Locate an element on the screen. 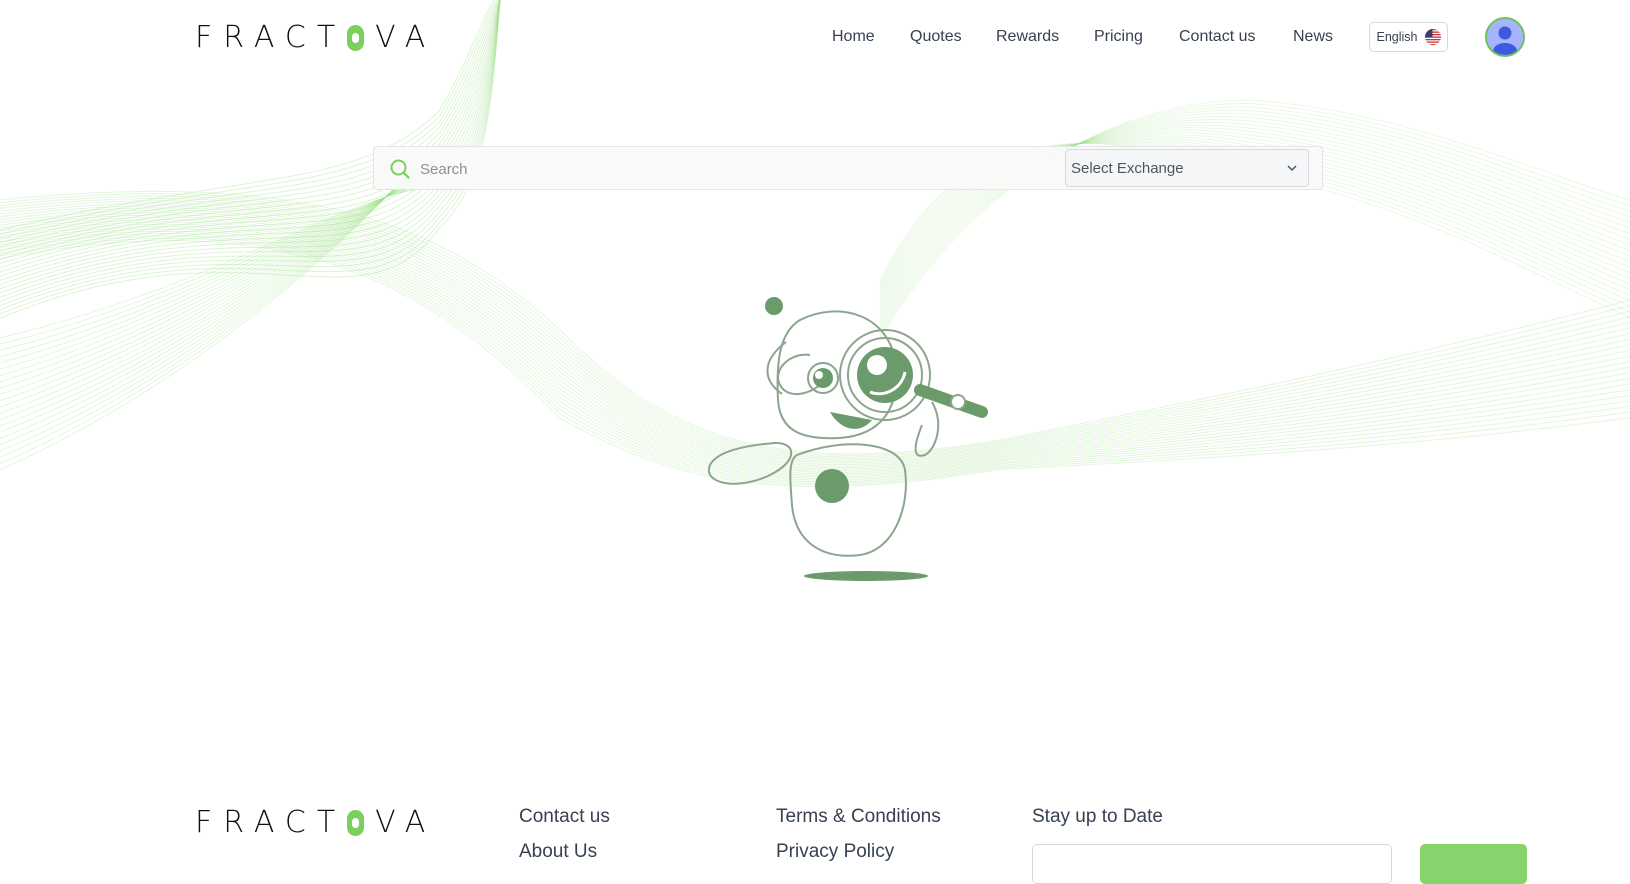  search-bar: Select Exchange is located at coordinates (848, 168).